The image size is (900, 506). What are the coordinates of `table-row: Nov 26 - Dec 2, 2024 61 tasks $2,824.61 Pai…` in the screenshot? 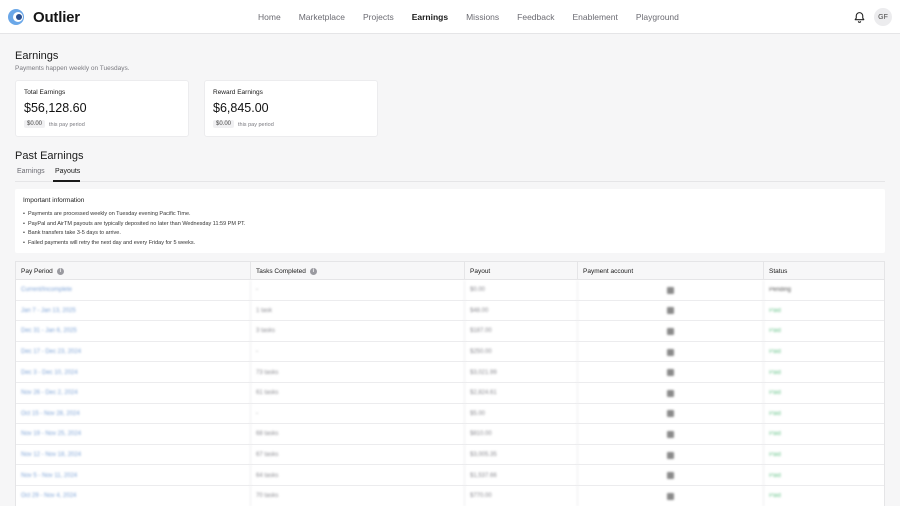 It's located at (450, 393).